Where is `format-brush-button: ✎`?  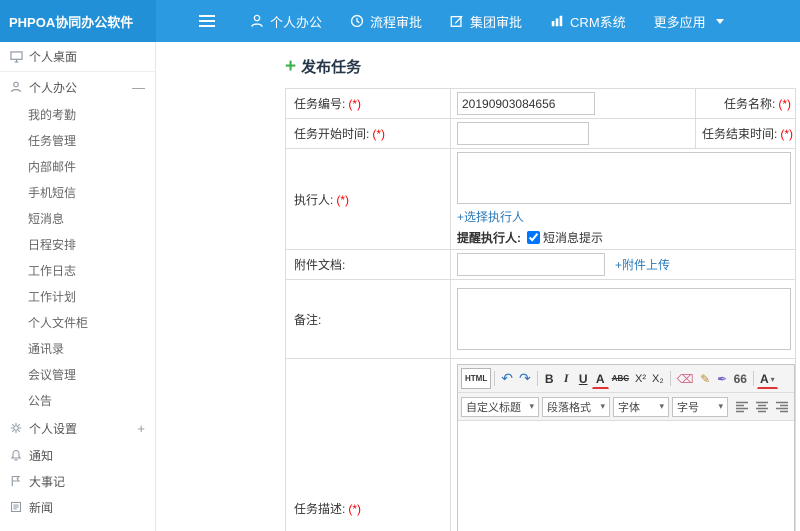 format-brush-button: ✎ is located at coordinates (705, 378).